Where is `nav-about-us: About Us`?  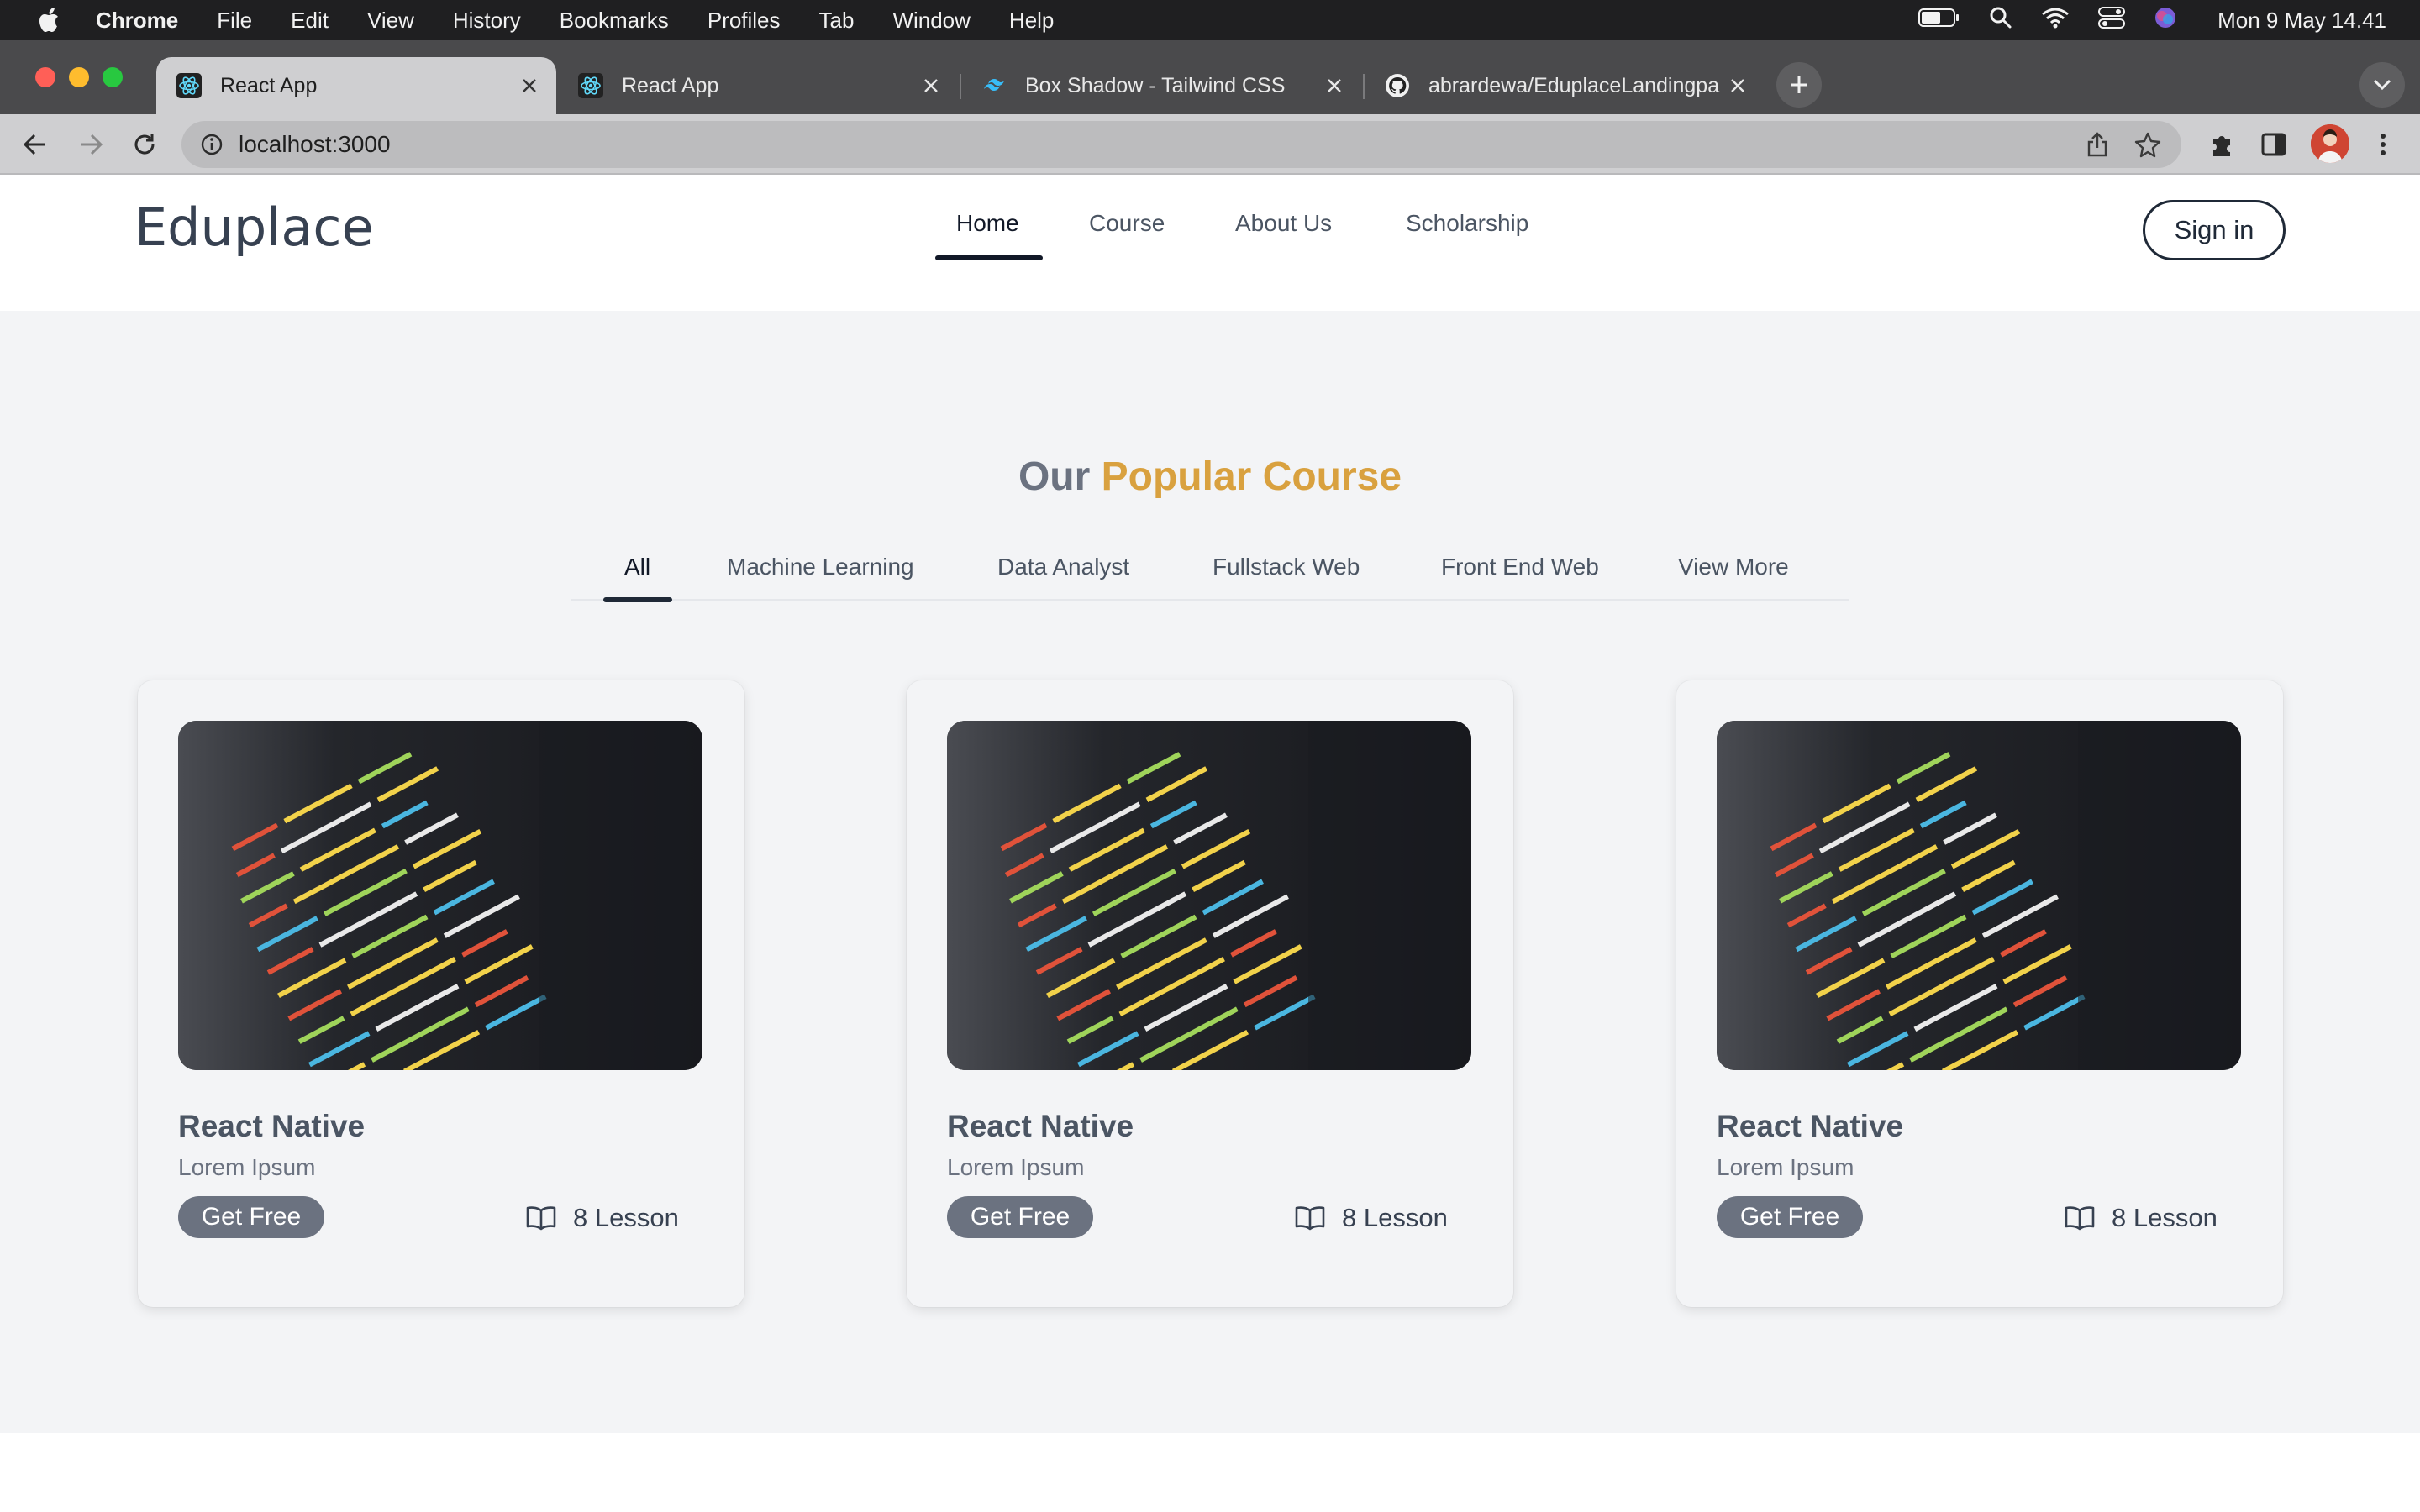 nav-about-us: About Us is located at coordinates (1284, 223).